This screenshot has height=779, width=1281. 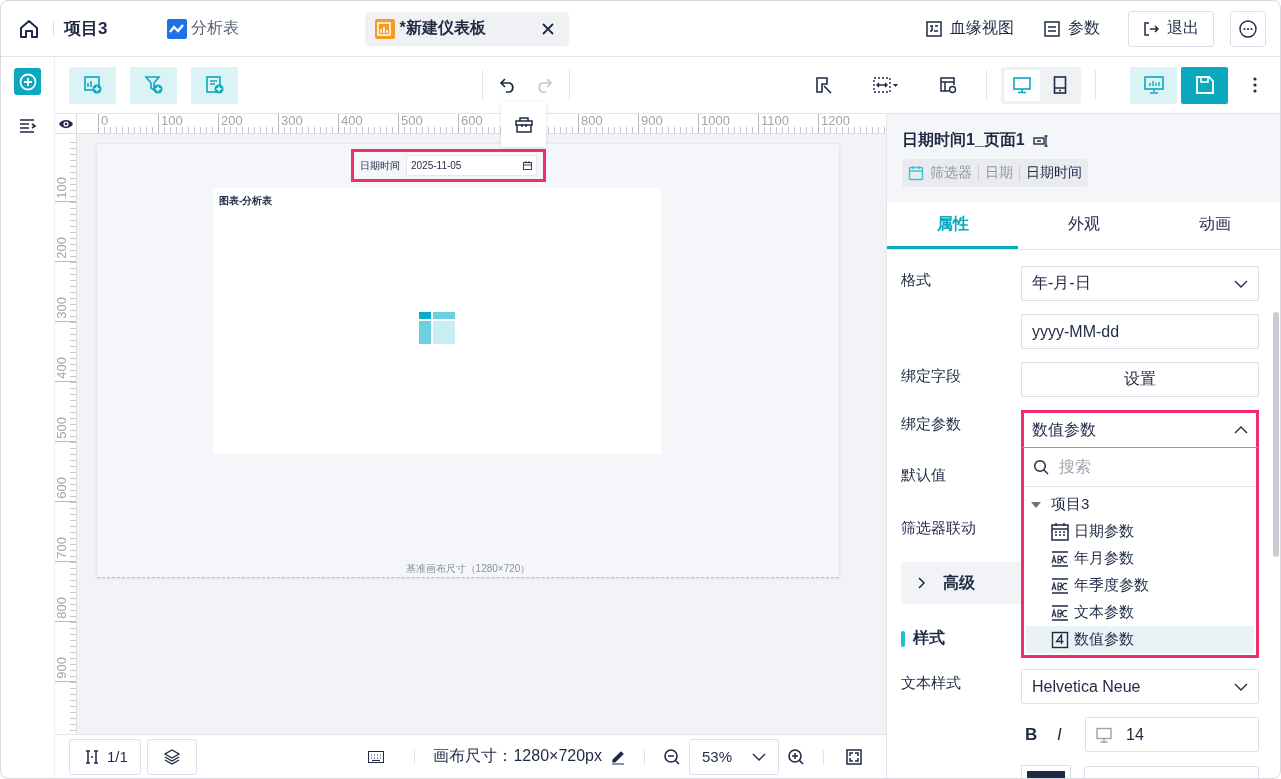 What do you see at coordinates (105, 121) in the screenshot?
I see `ruler-label: 0` at bounding box center [105, 121].